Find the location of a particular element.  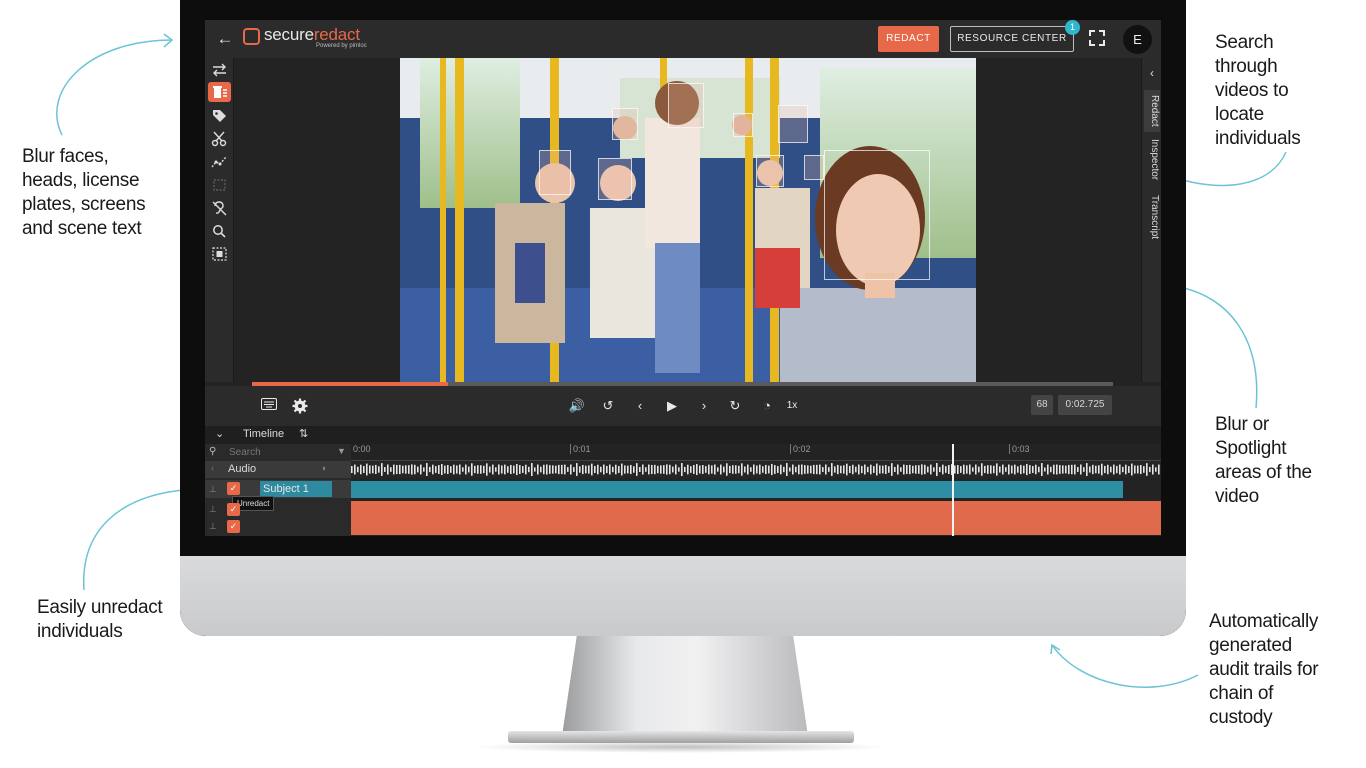

back-arrow-icon: ← is located at coordinates (225, 39).